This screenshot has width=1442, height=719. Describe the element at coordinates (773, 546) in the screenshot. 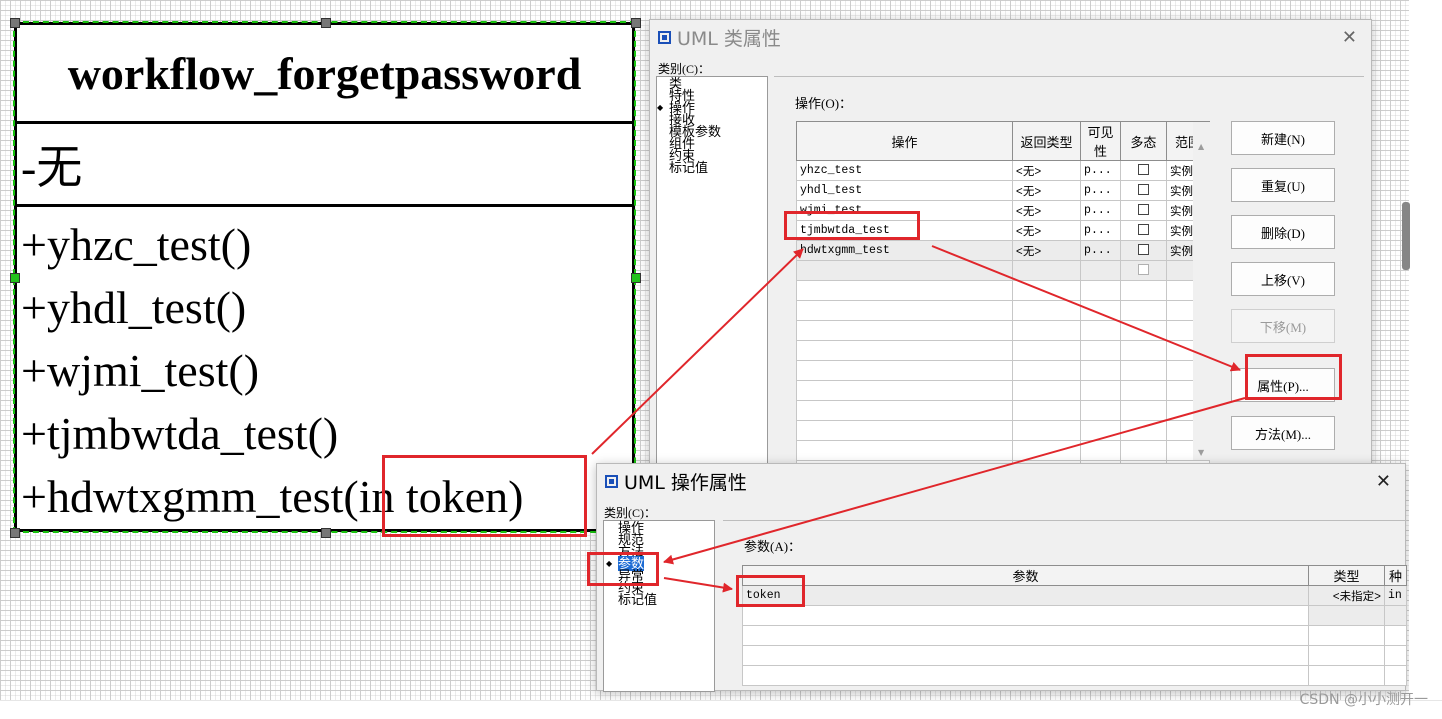

I see `parameters-label: 参数(A)：` at that location.